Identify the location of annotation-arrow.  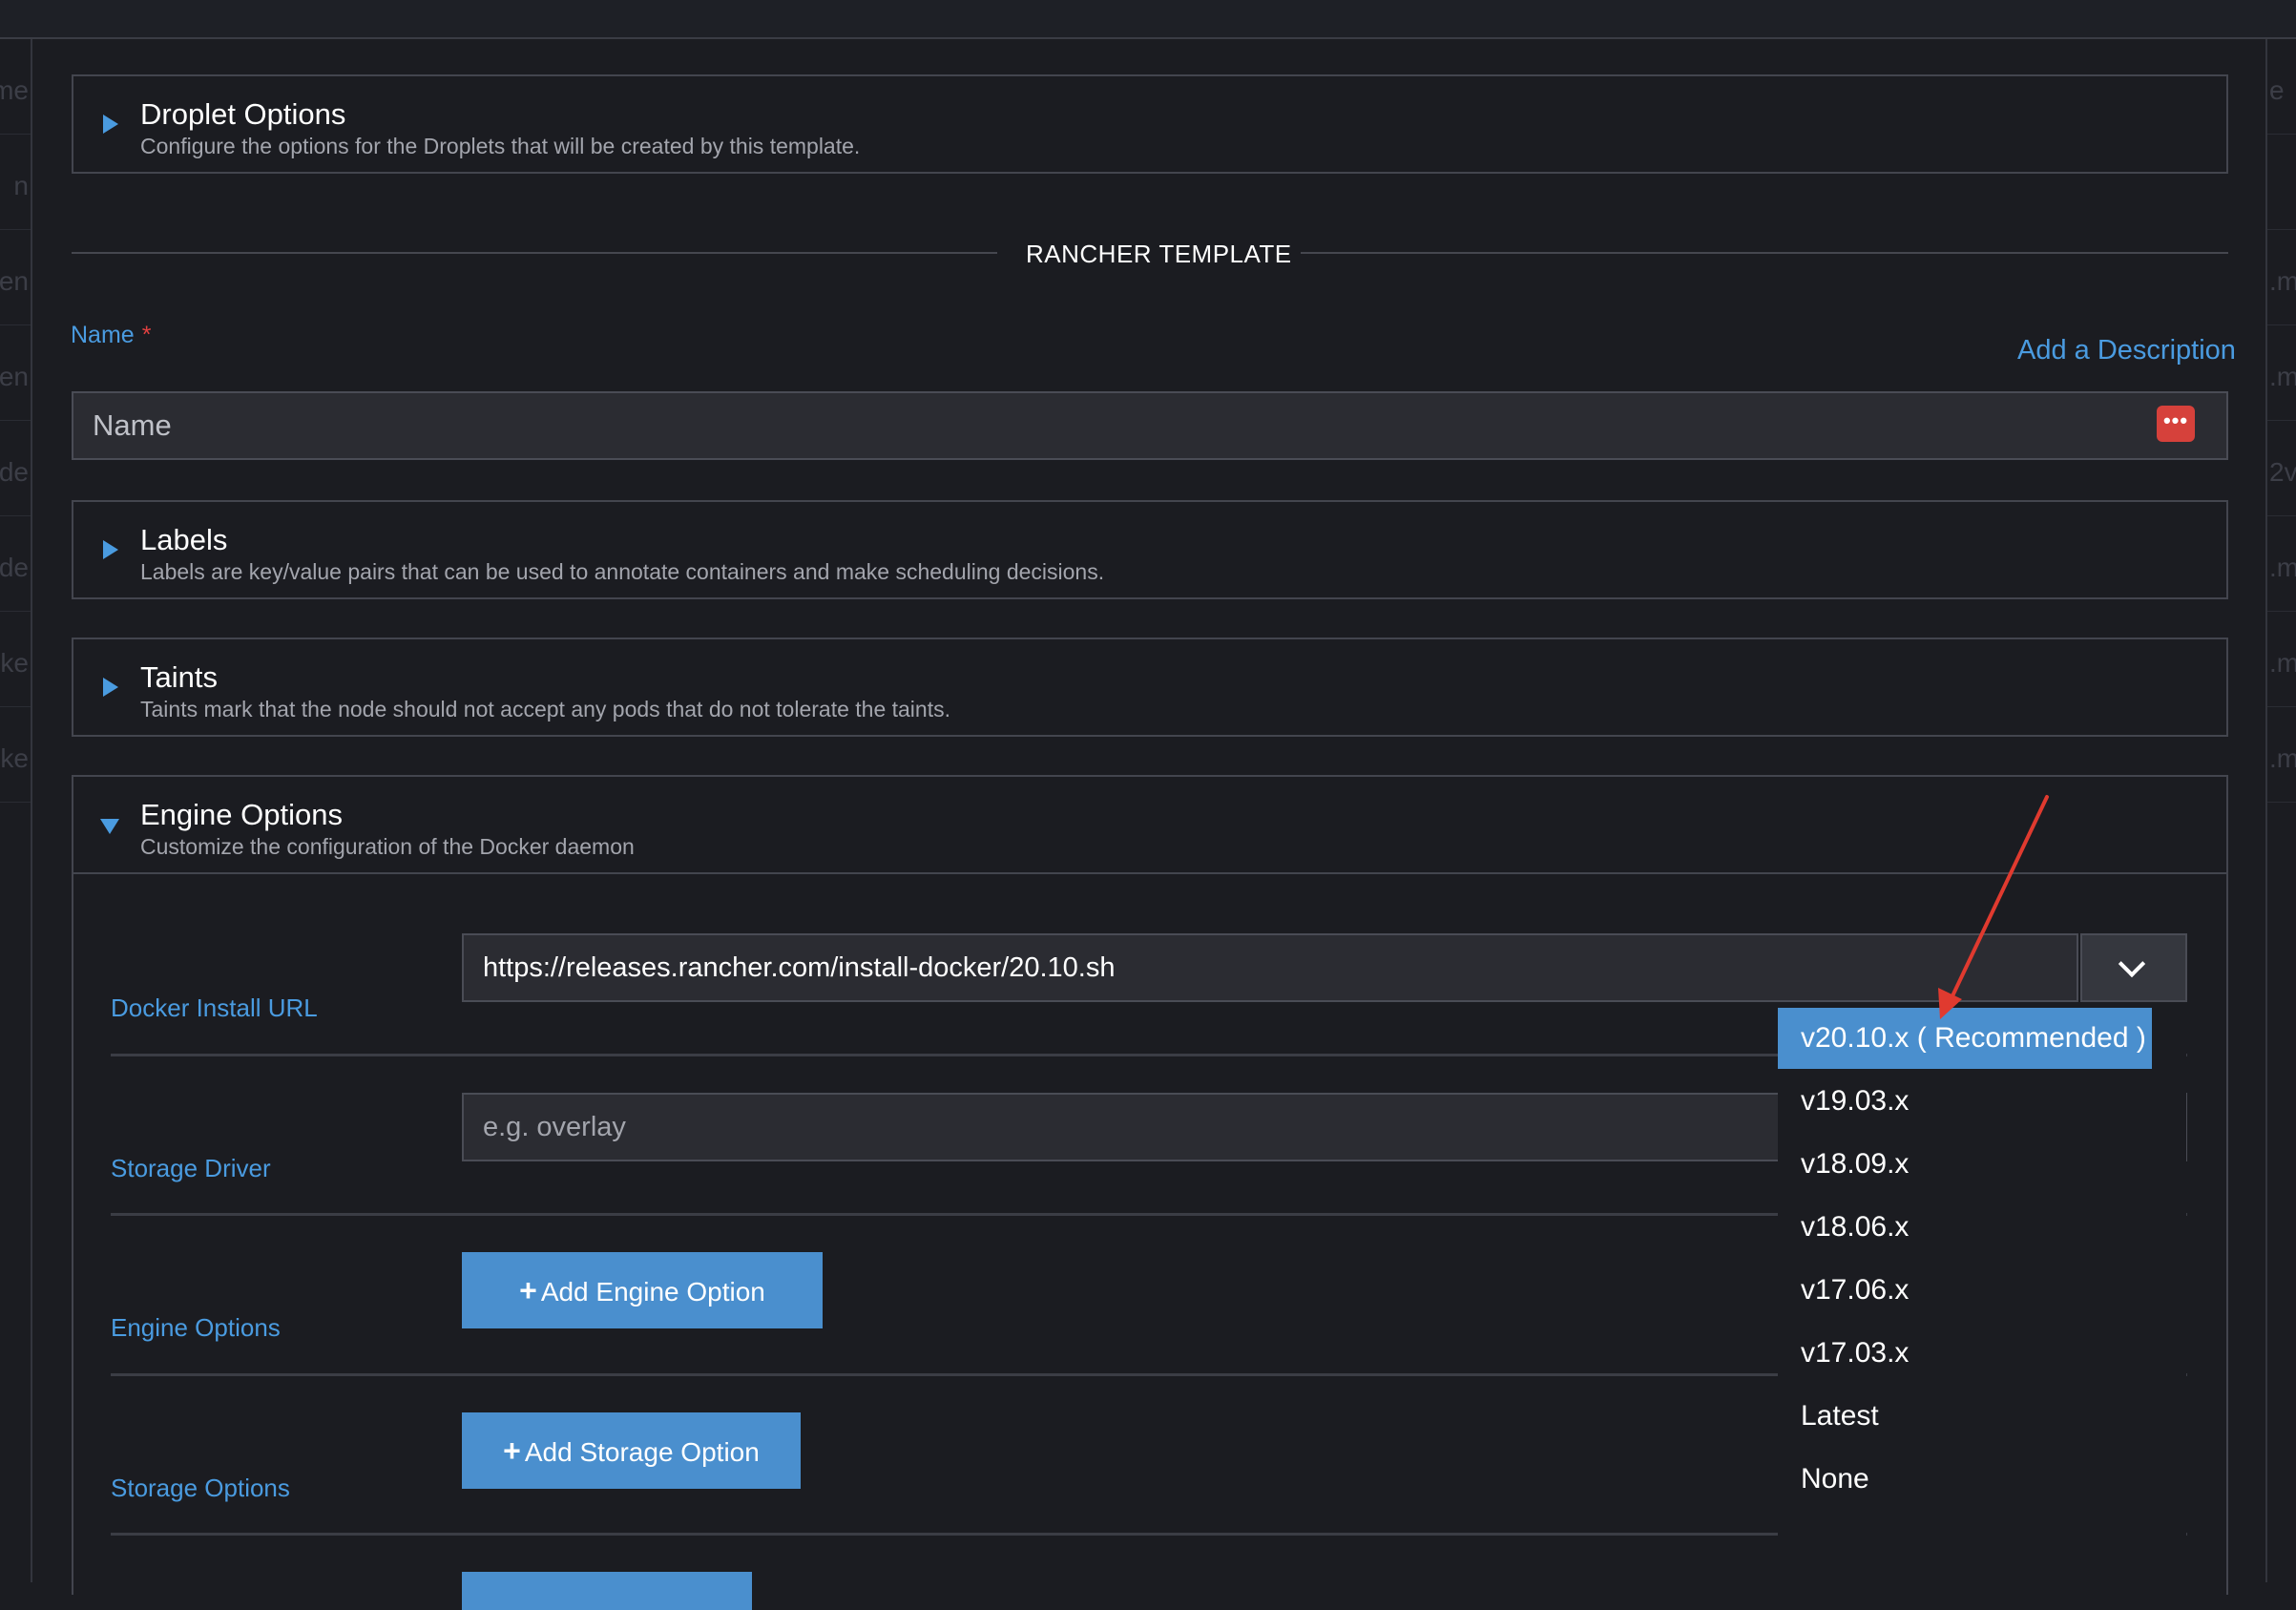
(1994, 907).